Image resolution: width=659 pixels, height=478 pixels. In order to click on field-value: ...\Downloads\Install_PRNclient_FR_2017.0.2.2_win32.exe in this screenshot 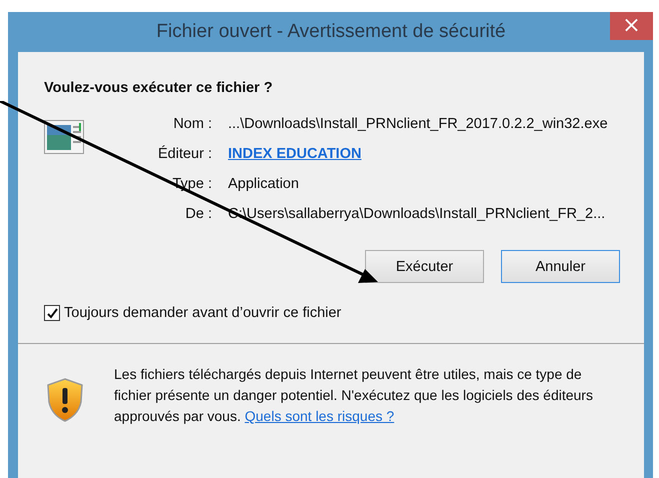, I will do `click(418, 124)`.